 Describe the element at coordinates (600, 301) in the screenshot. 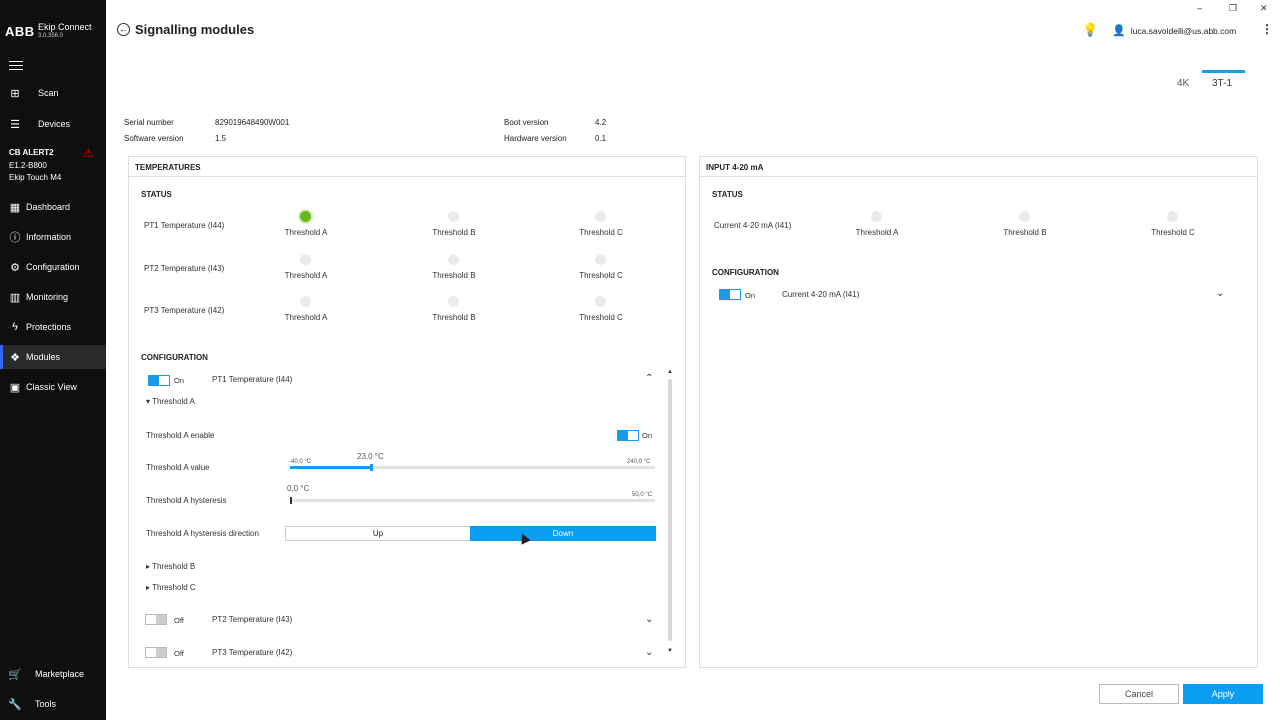

I see `pt3-threshold-c-indicator` at that location.